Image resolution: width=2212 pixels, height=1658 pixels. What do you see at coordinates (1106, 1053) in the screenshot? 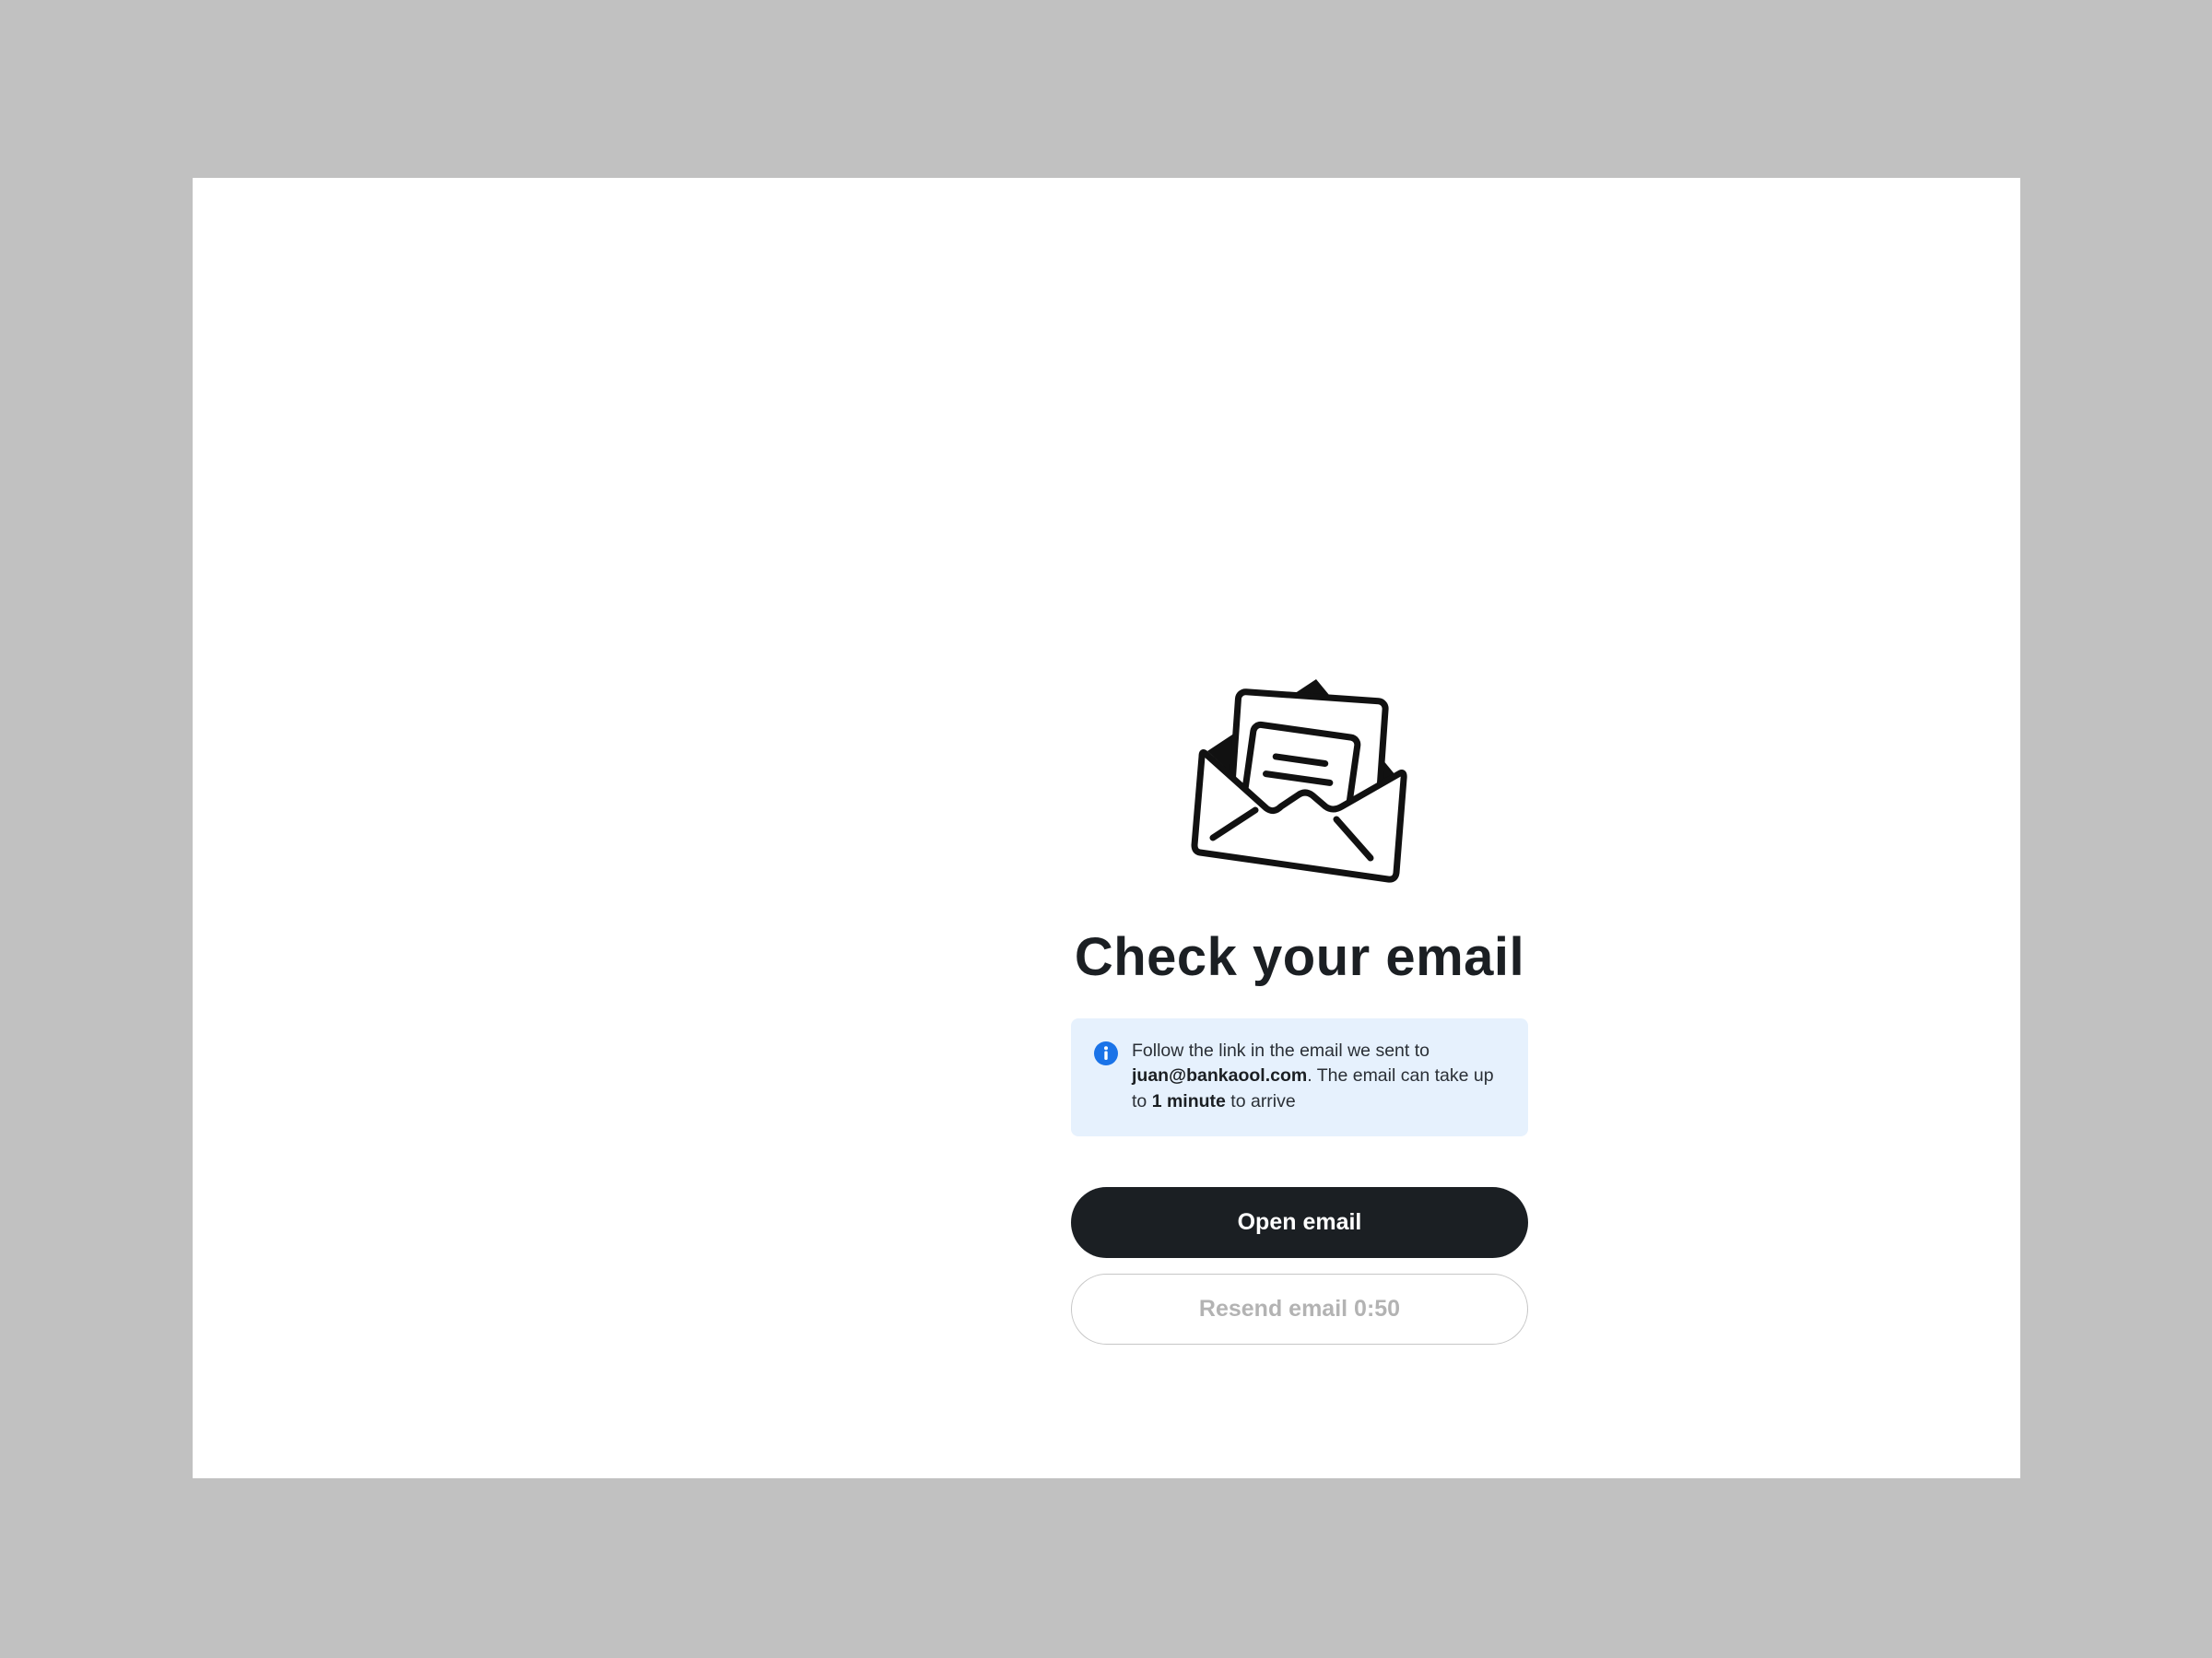
I see `info-icon` at bounding box center [1106, 1053].